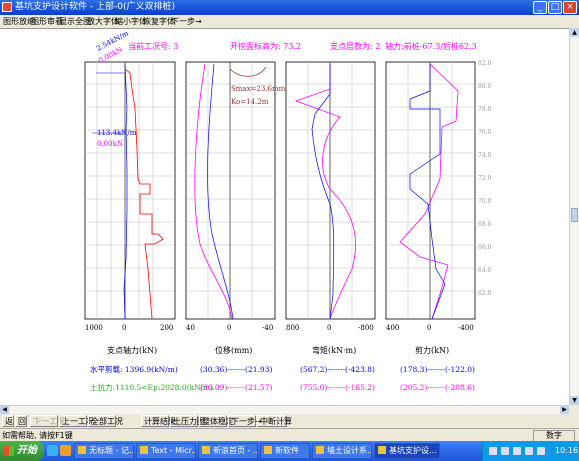 Image resolution: width=579 pixels, height=461 pixels. Describe the element at coordinates (355, 46) in the screenshot. I see `support-count-label: 支点层数为: 2` at that location.